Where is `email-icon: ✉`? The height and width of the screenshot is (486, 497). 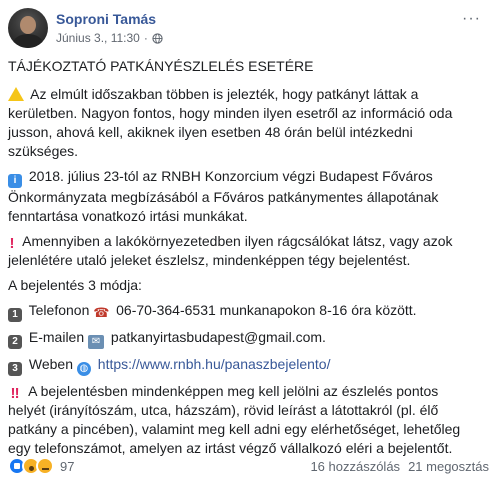 email-icon: ✉ is located at coordinates (96, 342).